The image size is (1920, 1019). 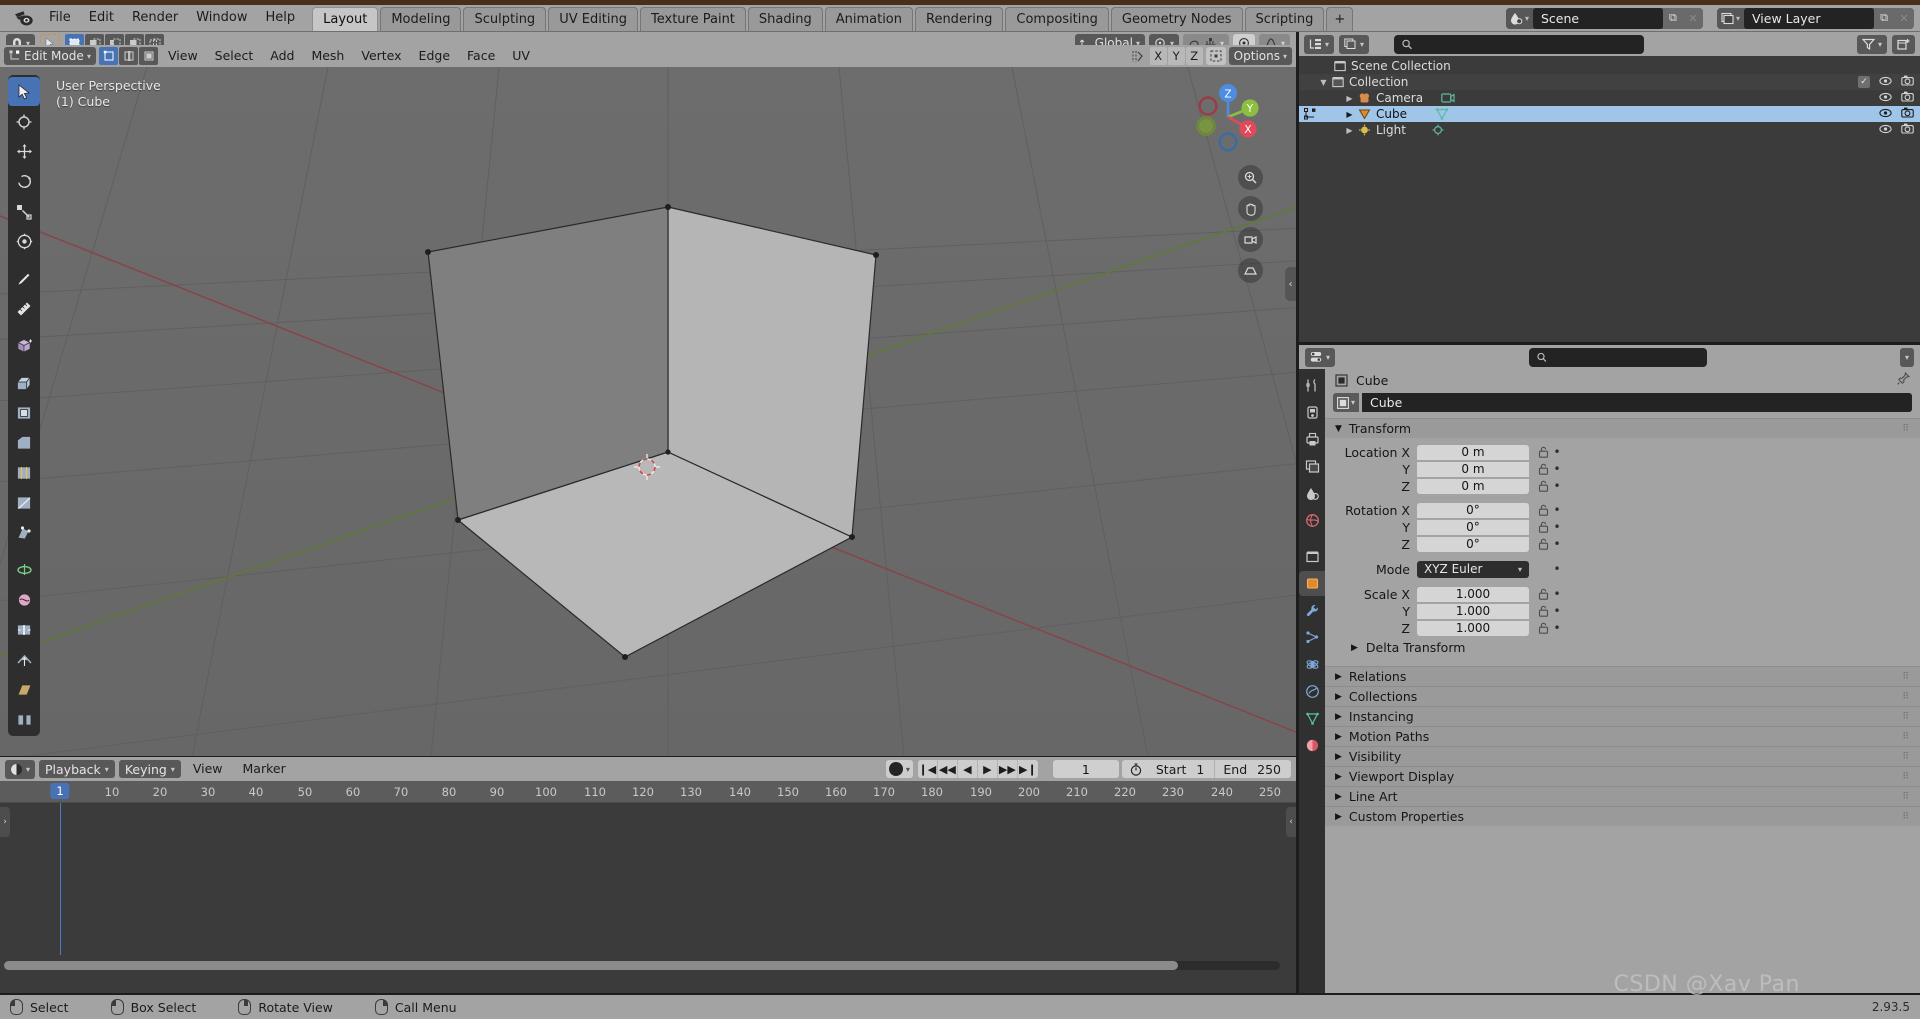 I want to click on relations-panel-header: ▶ Relations ⠿, so click(x=1622, y=676).